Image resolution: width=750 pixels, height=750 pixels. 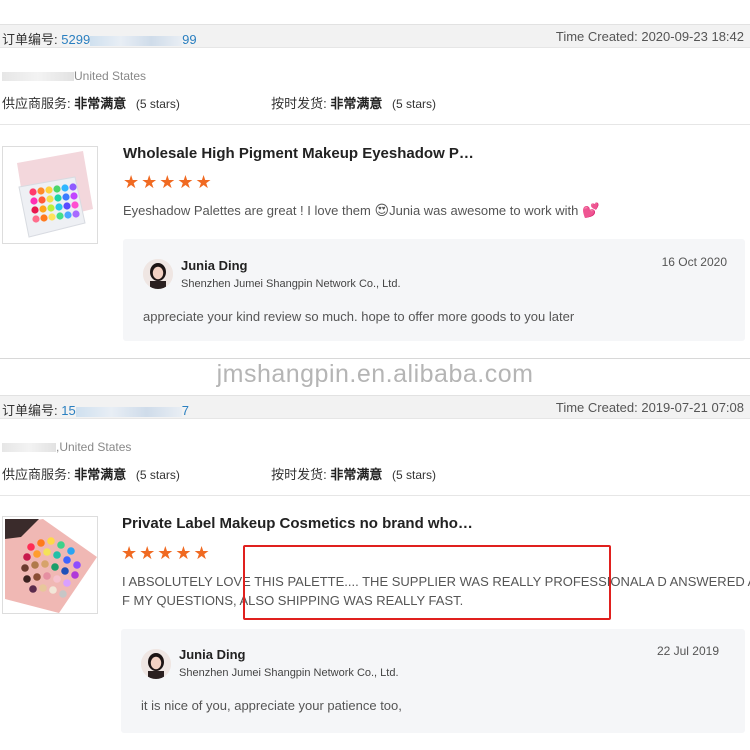 What do you see at coordinates (427, 582) in the screenshot?
I see `highlight-annotation-box` at bounding box center [427, 582].